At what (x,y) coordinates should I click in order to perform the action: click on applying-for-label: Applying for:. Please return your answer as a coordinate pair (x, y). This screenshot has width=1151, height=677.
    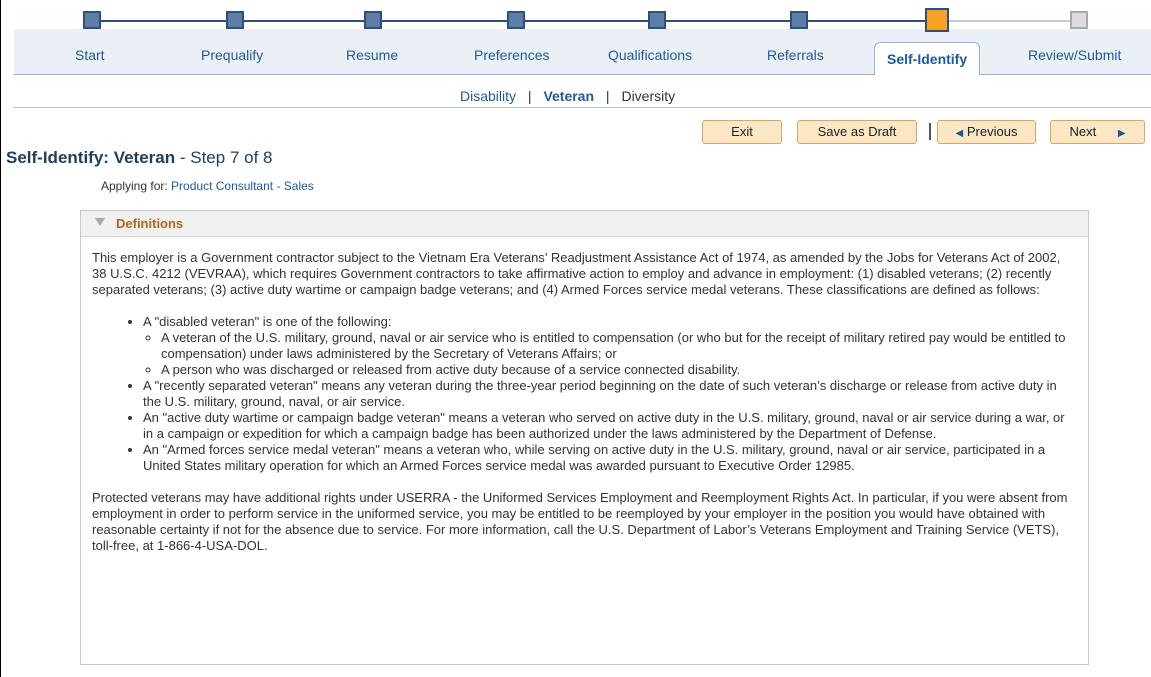
    Looking at the image, I should click on (134, 186).